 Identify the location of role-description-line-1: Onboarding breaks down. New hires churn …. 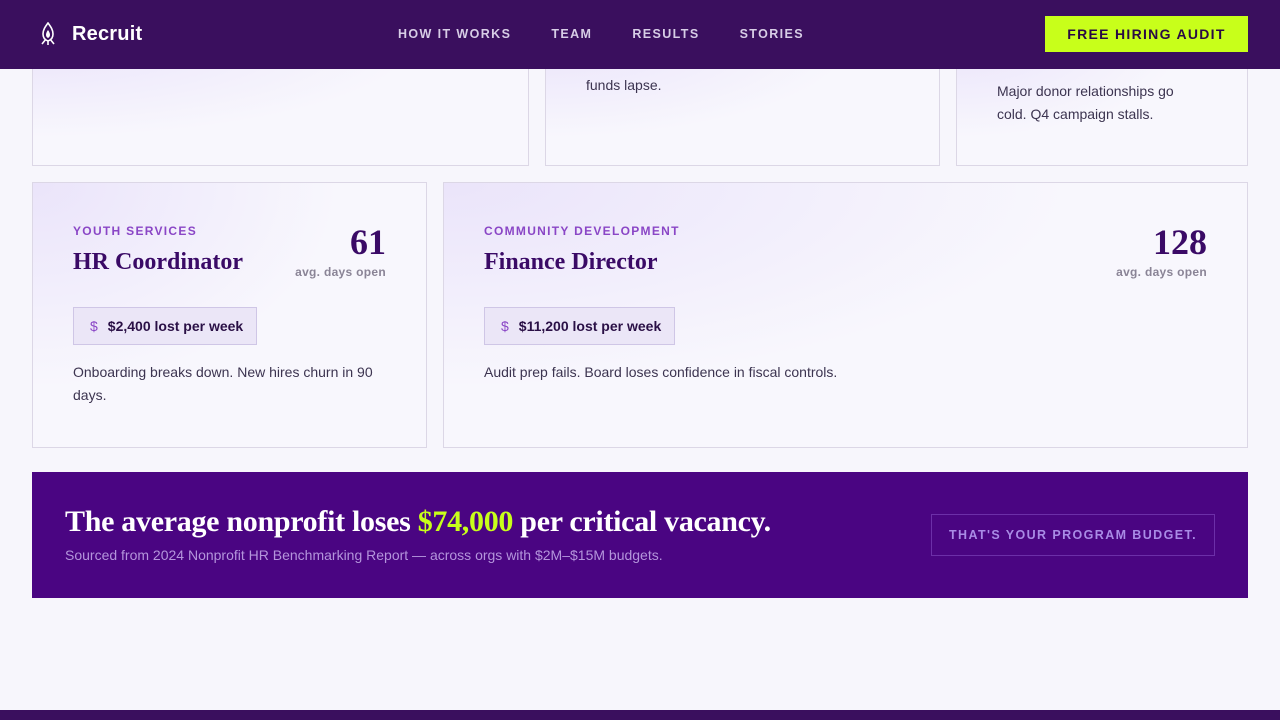
(223, 372).